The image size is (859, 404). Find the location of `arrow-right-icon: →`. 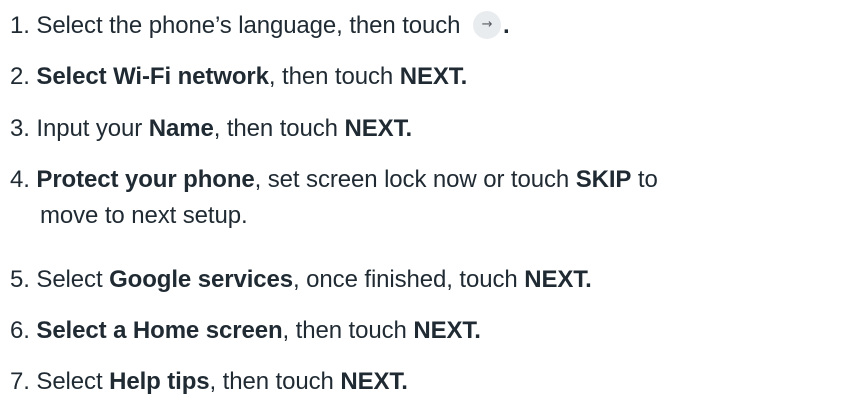

arrow-right-icon: → is located at coordinates (486, 25).